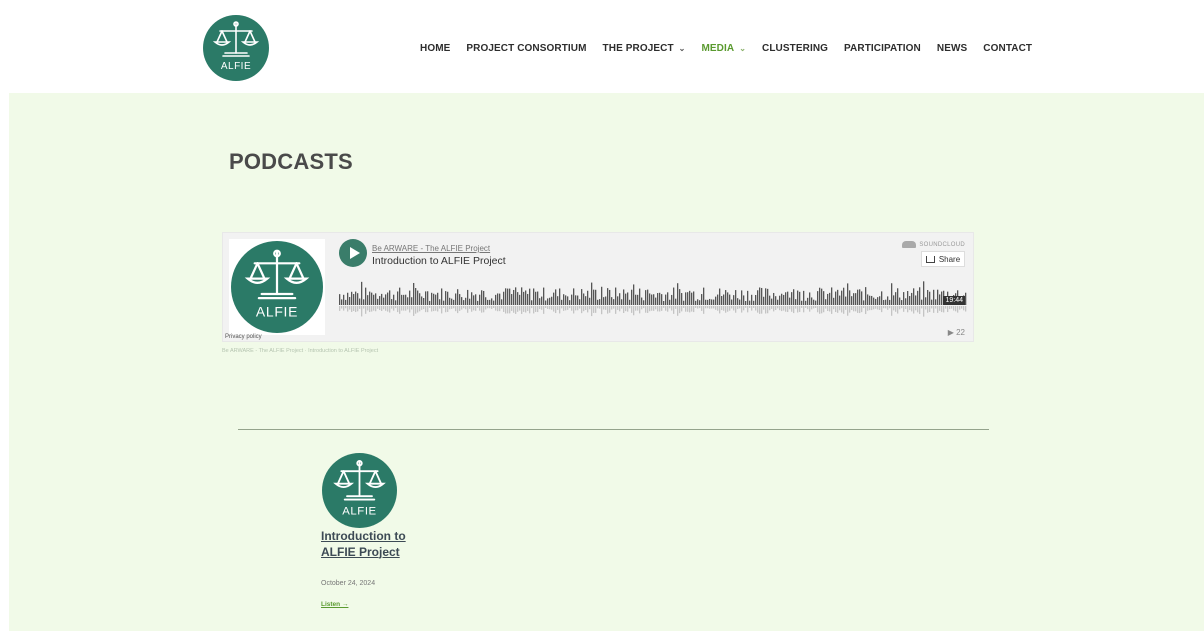  What do you see at coordinates (526, 48) in the screenshot?
I see `nav-project-consortium: PROJECT CONSORTIUM` at bounding box center [526, 48].